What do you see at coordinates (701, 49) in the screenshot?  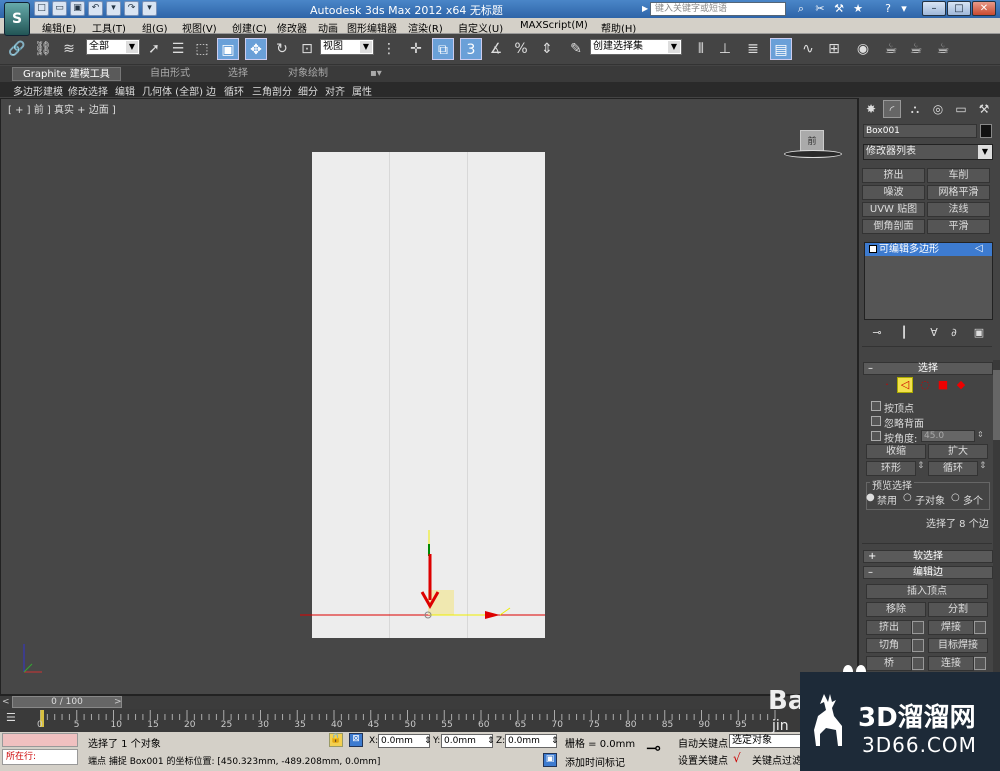 I see `mirror-icon: ⫴` at bounding box center [701, 49].